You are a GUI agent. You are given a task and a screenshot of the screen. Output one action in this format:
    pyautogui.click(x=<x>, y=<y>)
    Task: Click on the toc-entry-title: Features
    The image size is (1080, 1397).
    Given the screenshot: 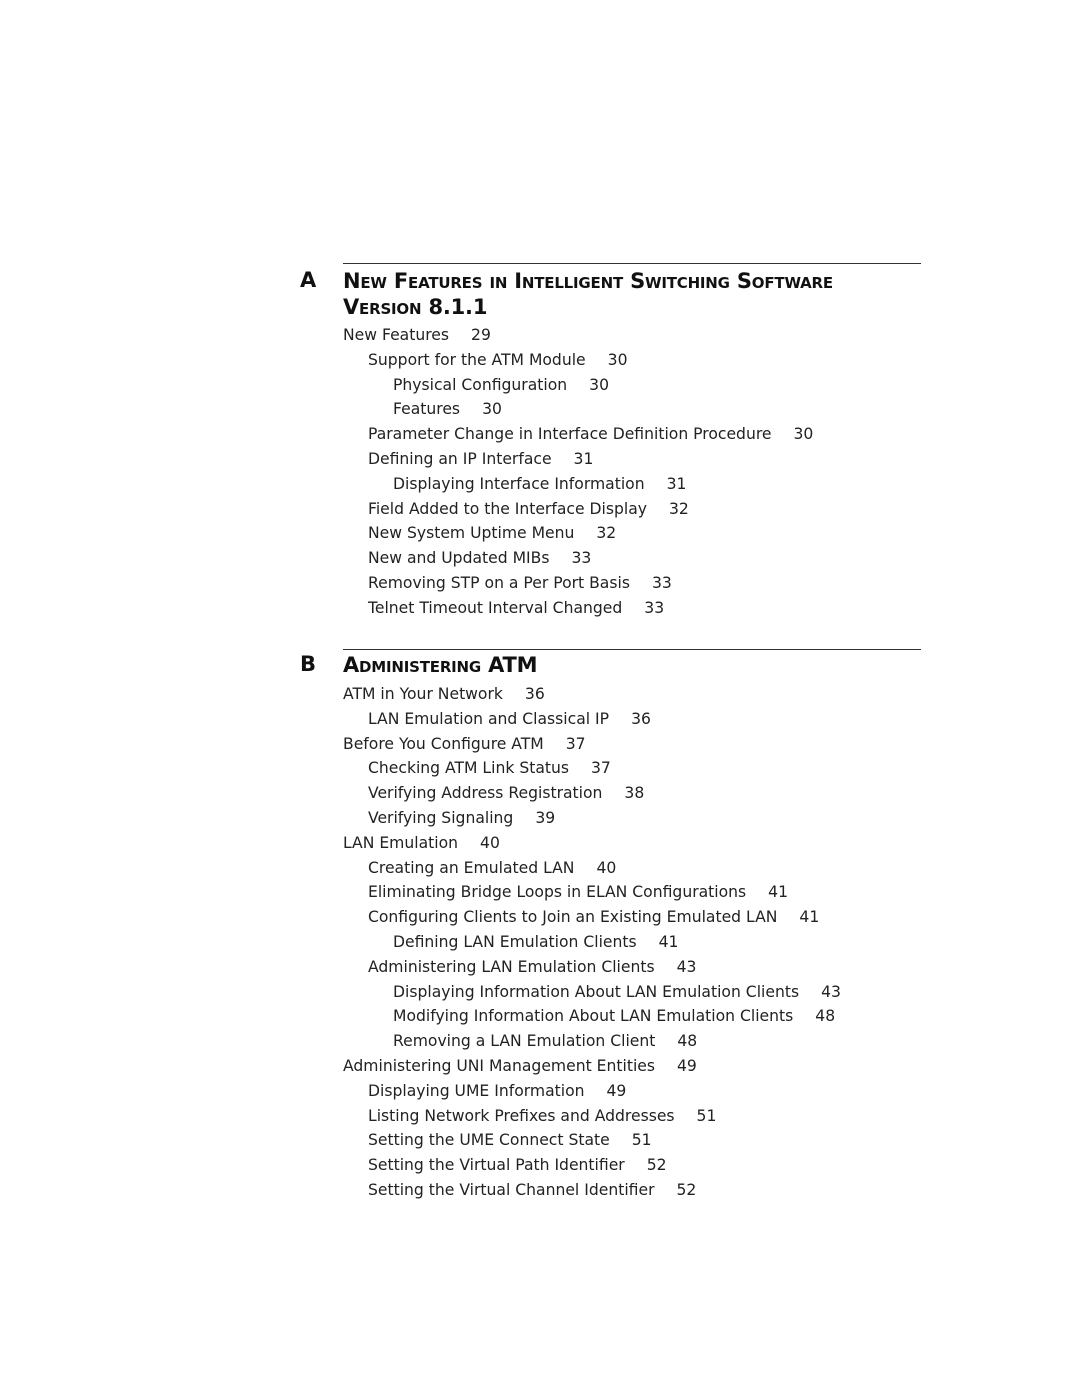 What is the action you would take?
    pyautogui.click(x=427, y=409)
    